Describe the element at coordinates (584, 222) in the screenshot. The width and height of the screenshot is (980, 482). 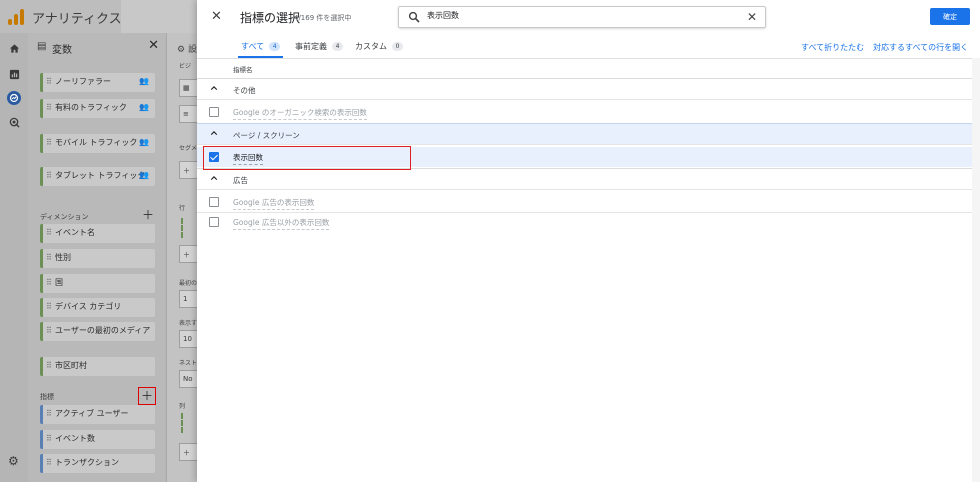
I see `metric-row: Google 広告以外の表示回数` at that location.